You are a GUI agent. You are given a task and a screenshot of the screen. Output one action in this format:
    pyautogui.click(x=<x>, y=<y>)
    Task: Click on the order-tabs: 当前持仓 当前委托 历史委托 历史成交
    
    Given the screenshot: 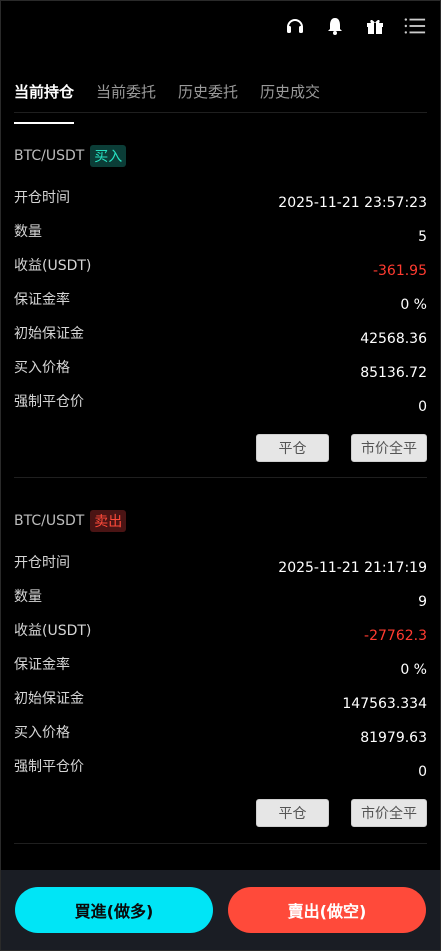 What is the action you would take?
    pyautogui.click(x=220, y=102)
    